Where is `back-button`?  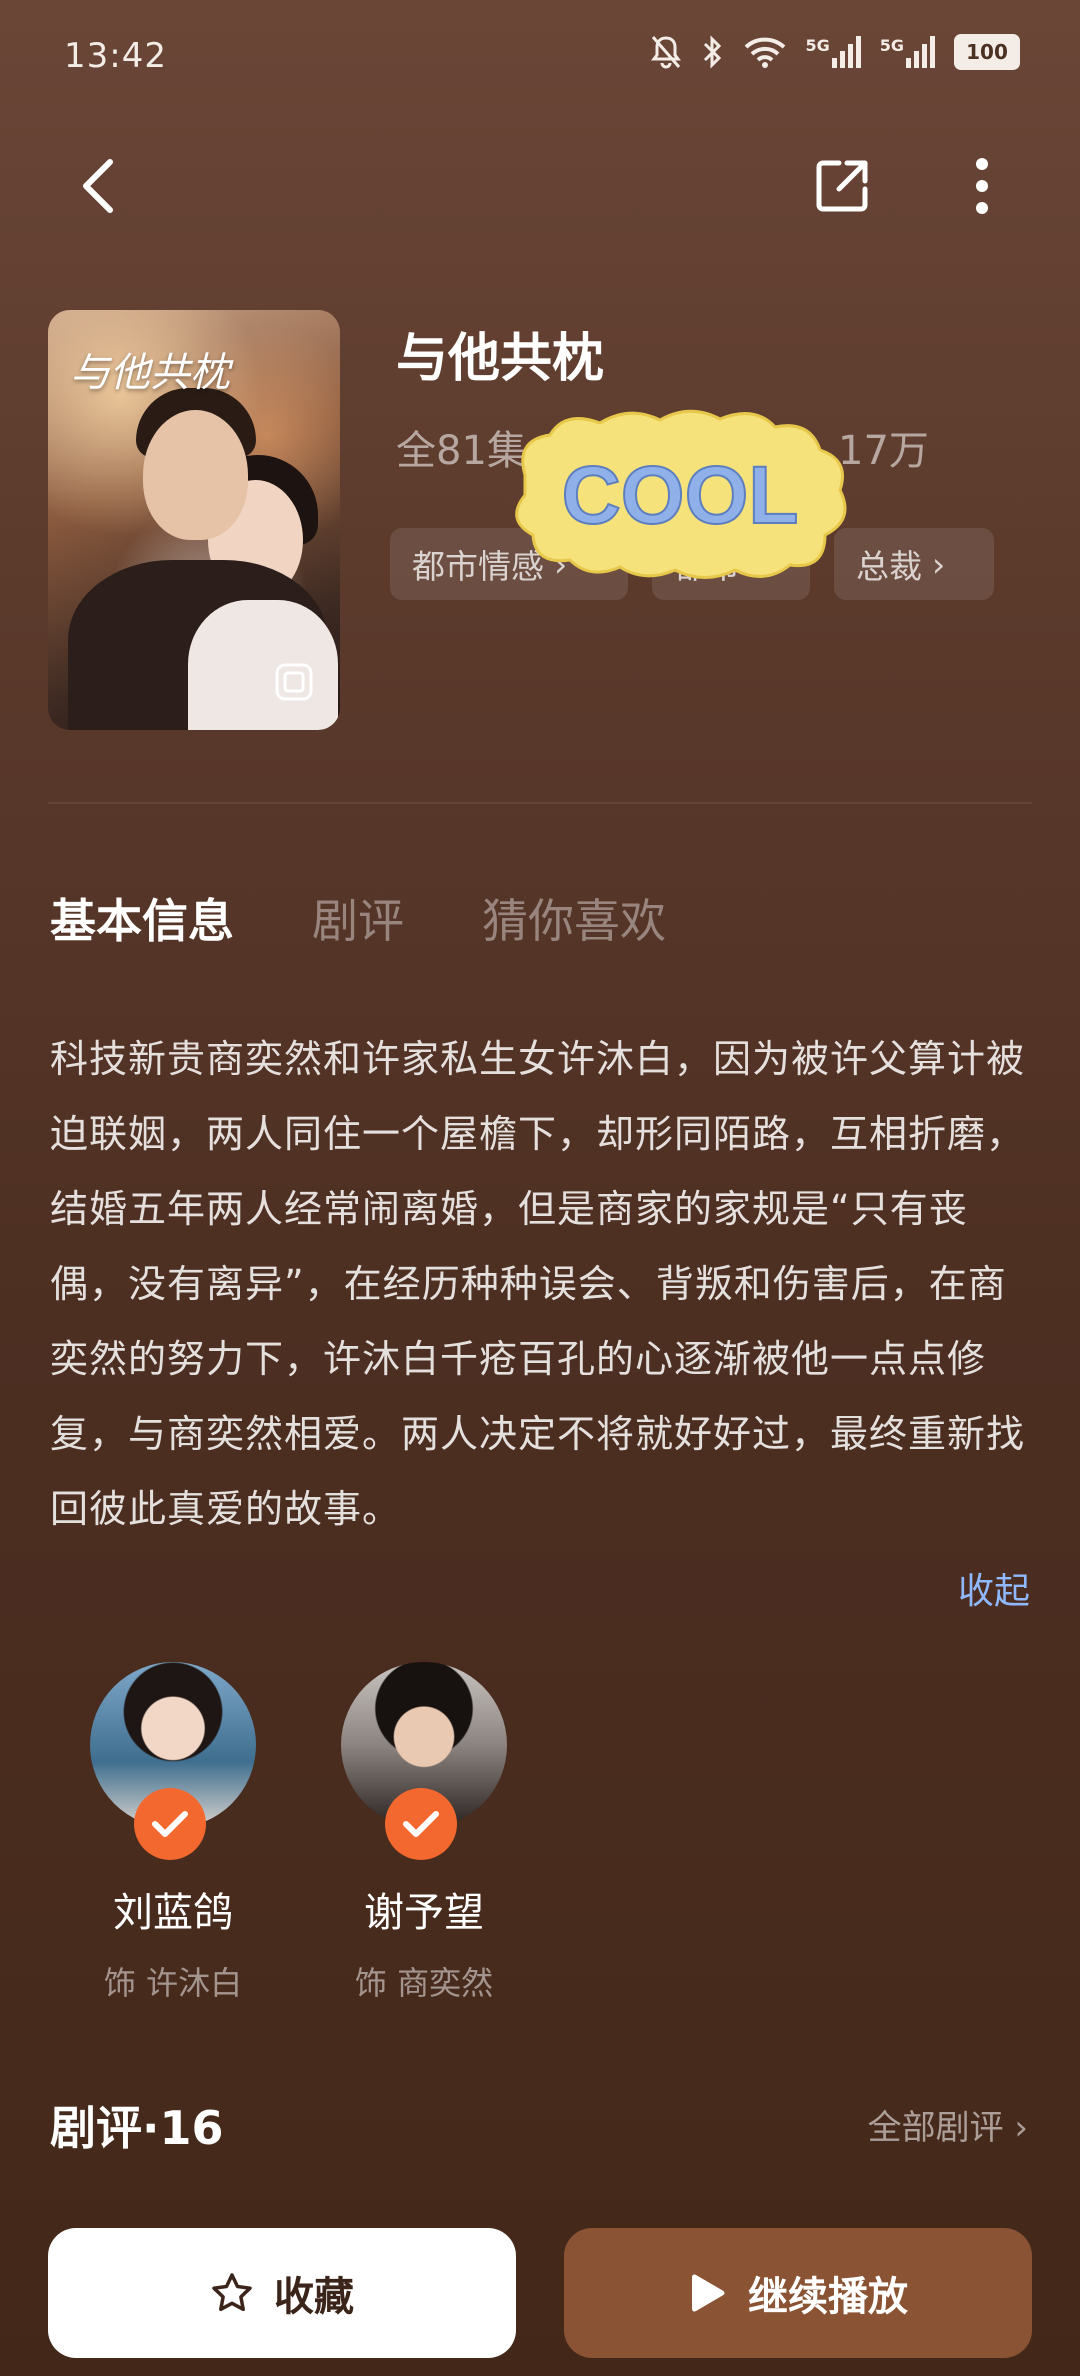 back-button is located at coordinates (98, 186).